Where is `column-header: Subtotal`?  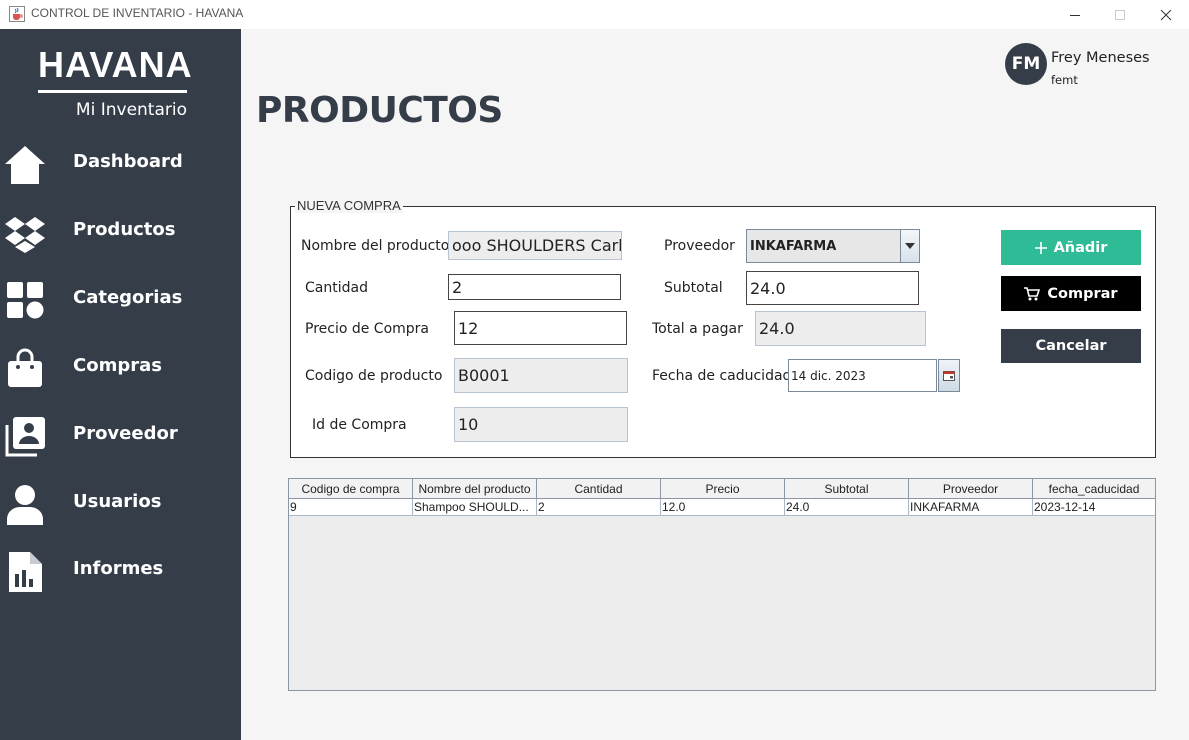 column-header: Subtotal is located at coordinates (847, 489).